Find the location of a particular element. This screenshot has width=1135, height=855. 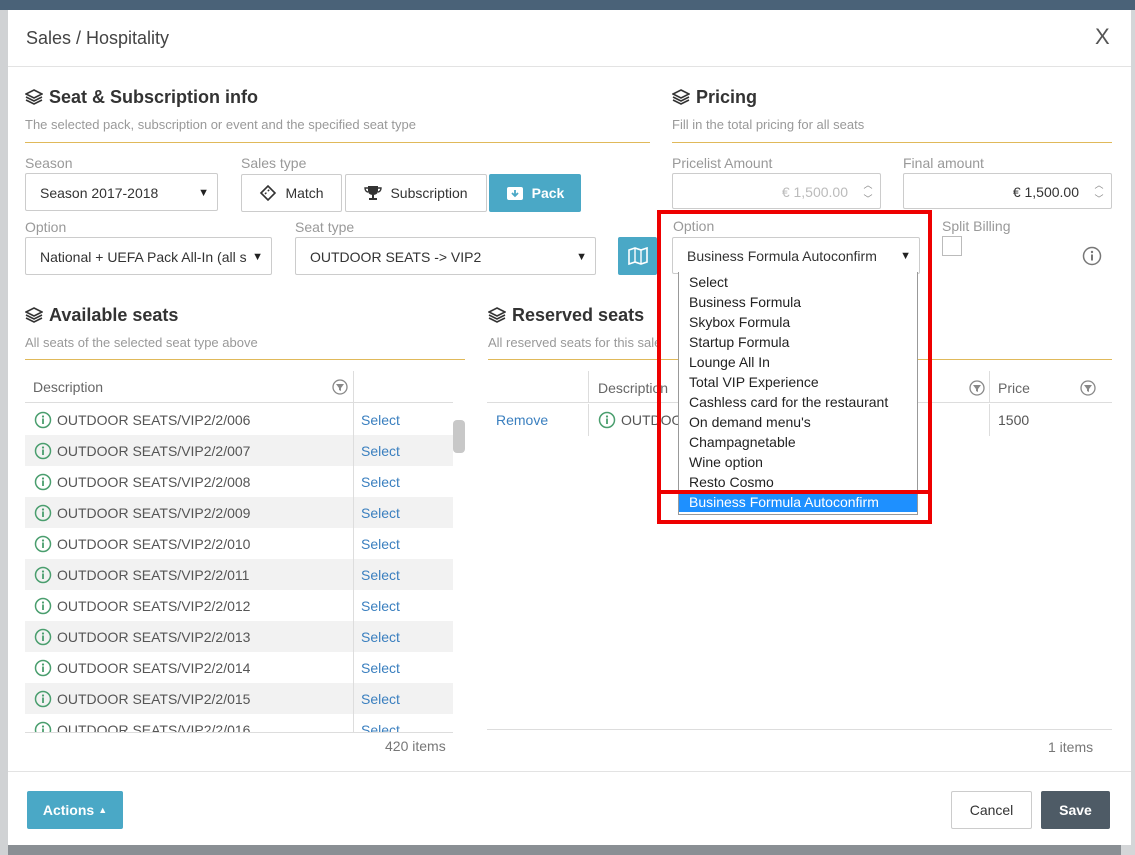

pricing-section-title-text: Pricing is located at coordinates (727, 97).